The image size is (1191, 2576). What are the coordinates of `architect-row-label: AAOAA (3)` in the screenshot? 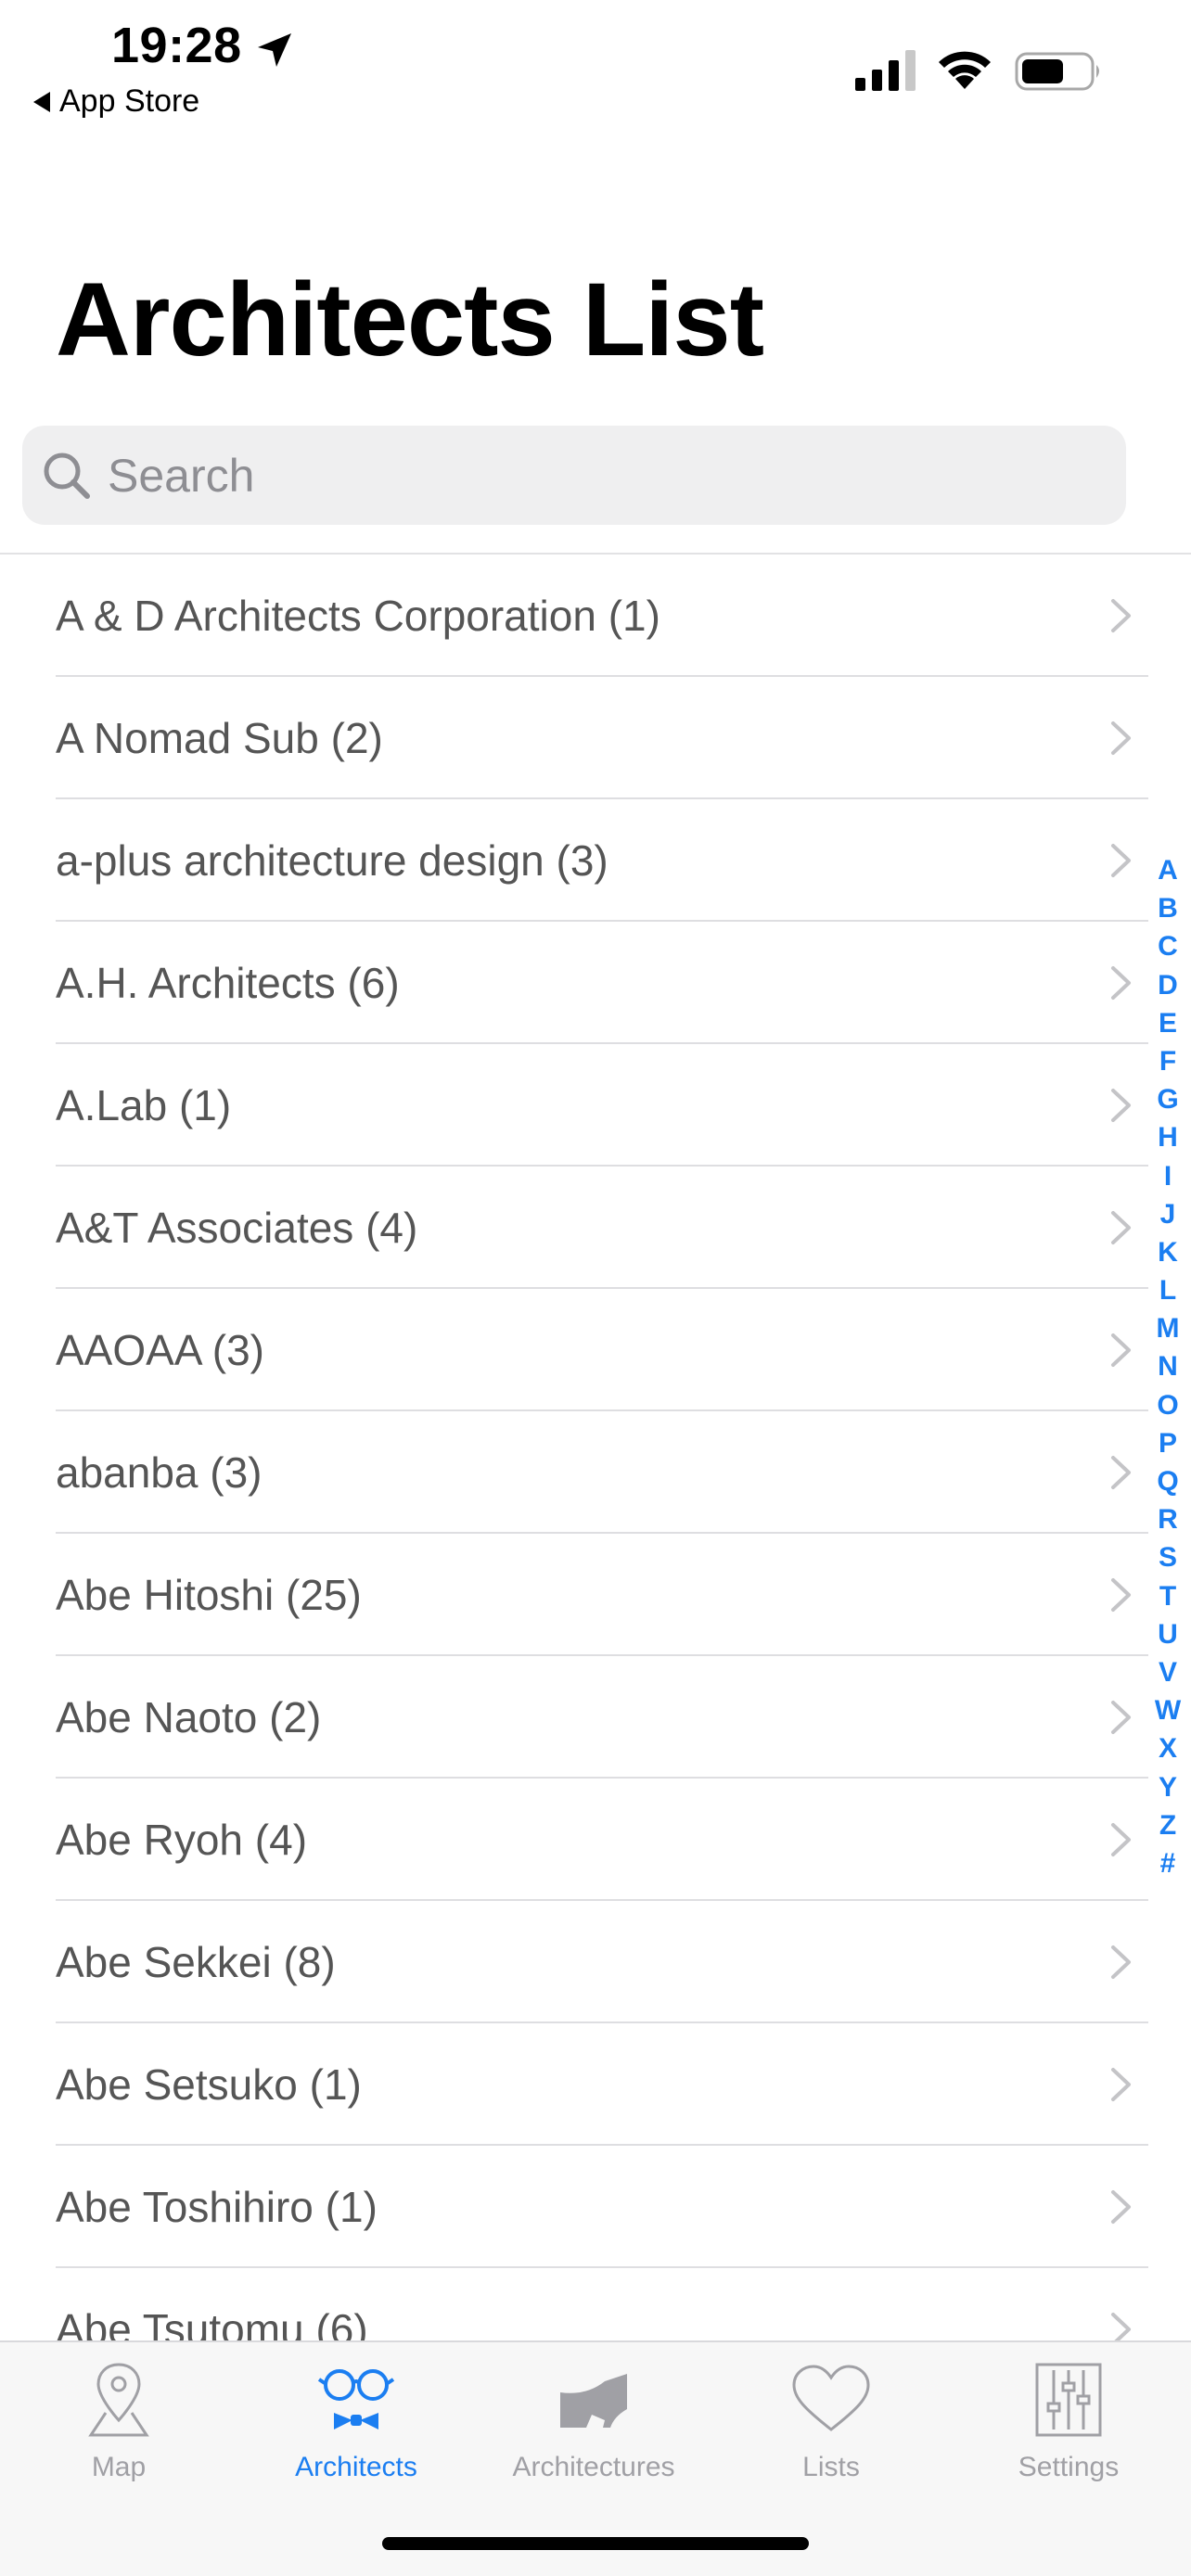 It's located at (160, 1350).